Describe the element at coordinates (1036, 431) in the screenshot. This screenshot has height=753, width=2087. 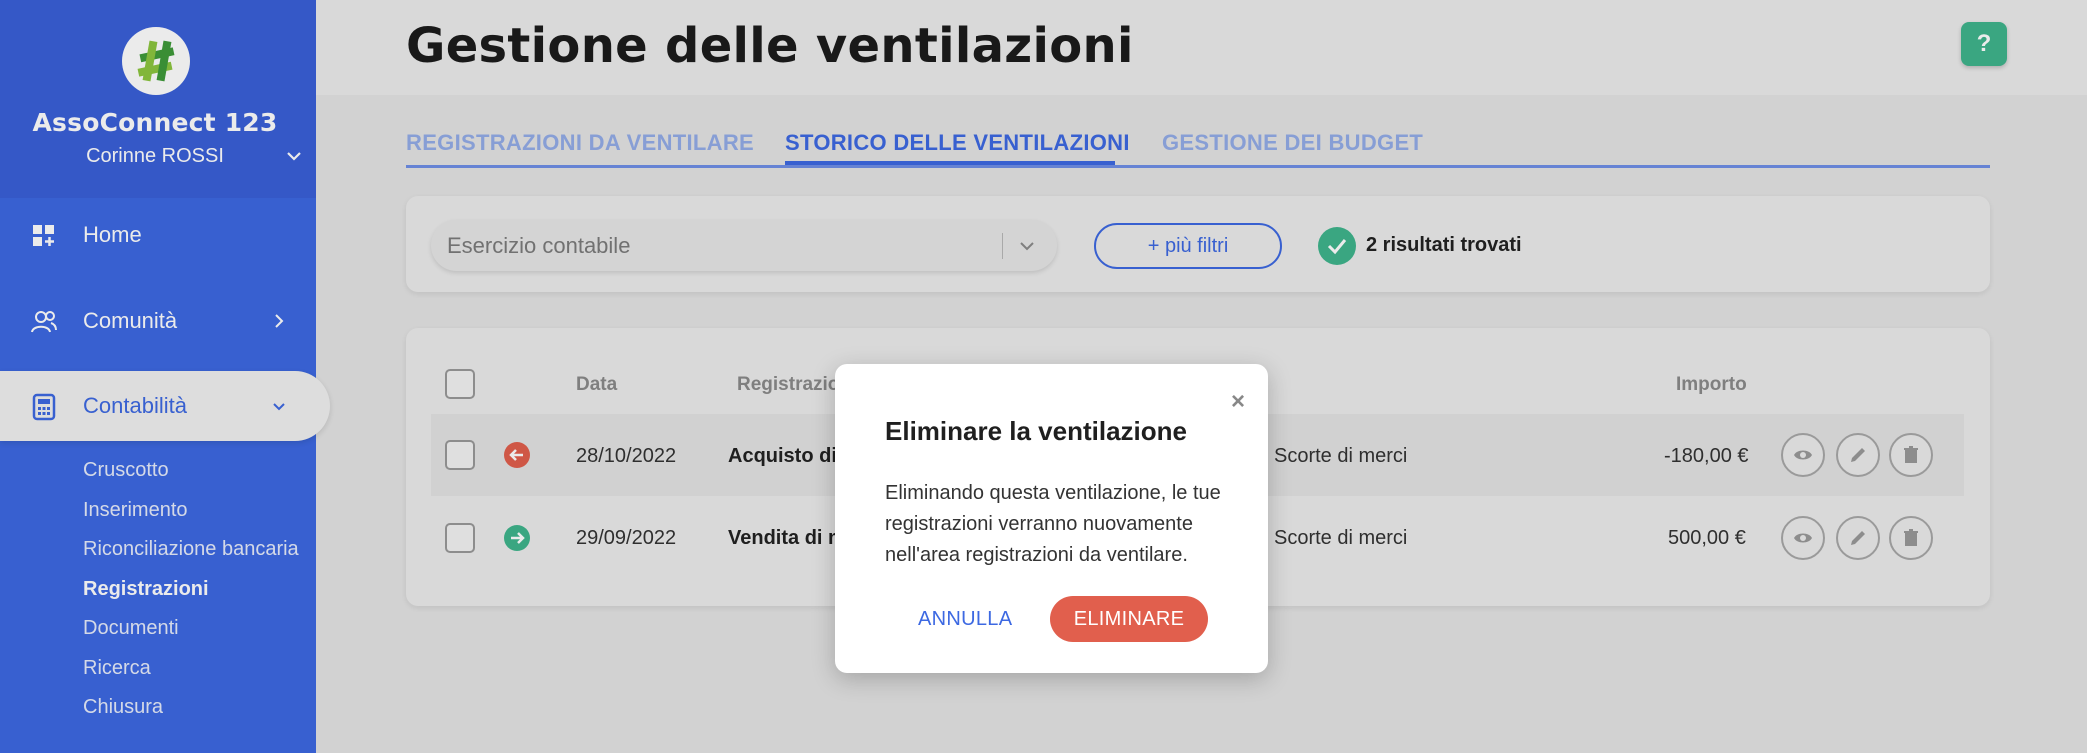
I see `dialog-title: Eliminare la ventilazione` at that location.